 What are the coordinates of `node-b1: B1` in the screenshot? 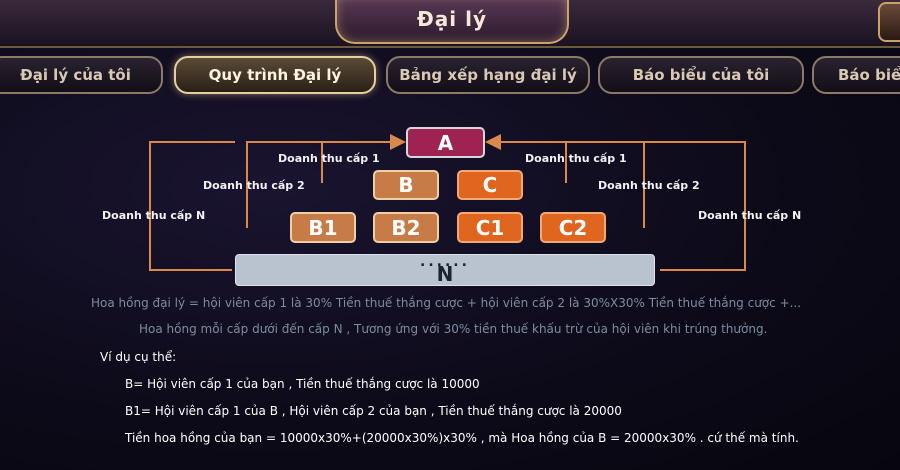 It's located at (323, 227).